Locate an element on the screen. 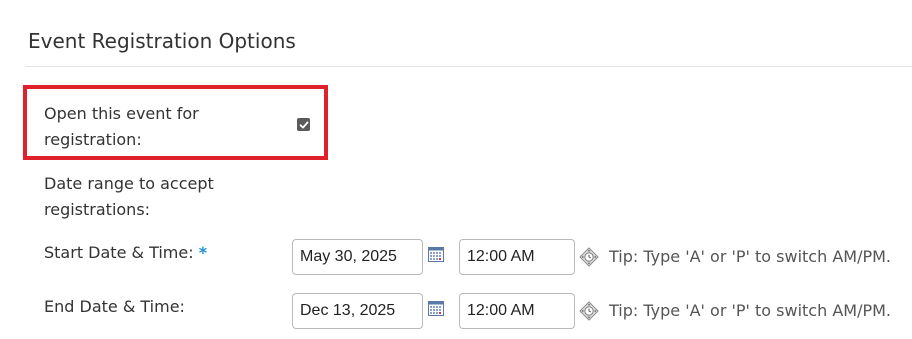 This screenshot has height=339, width=912. required-marker: * is located at coordinates (203, 252).